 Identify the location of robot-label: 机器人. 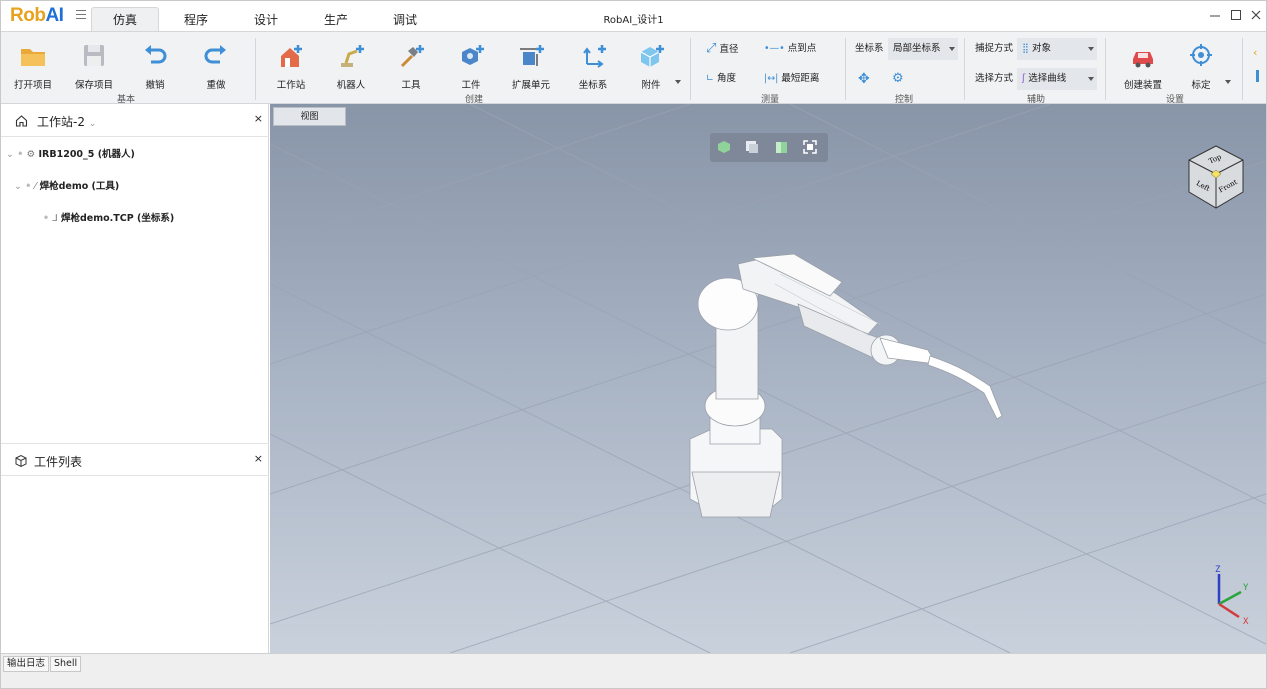
(351, 85).